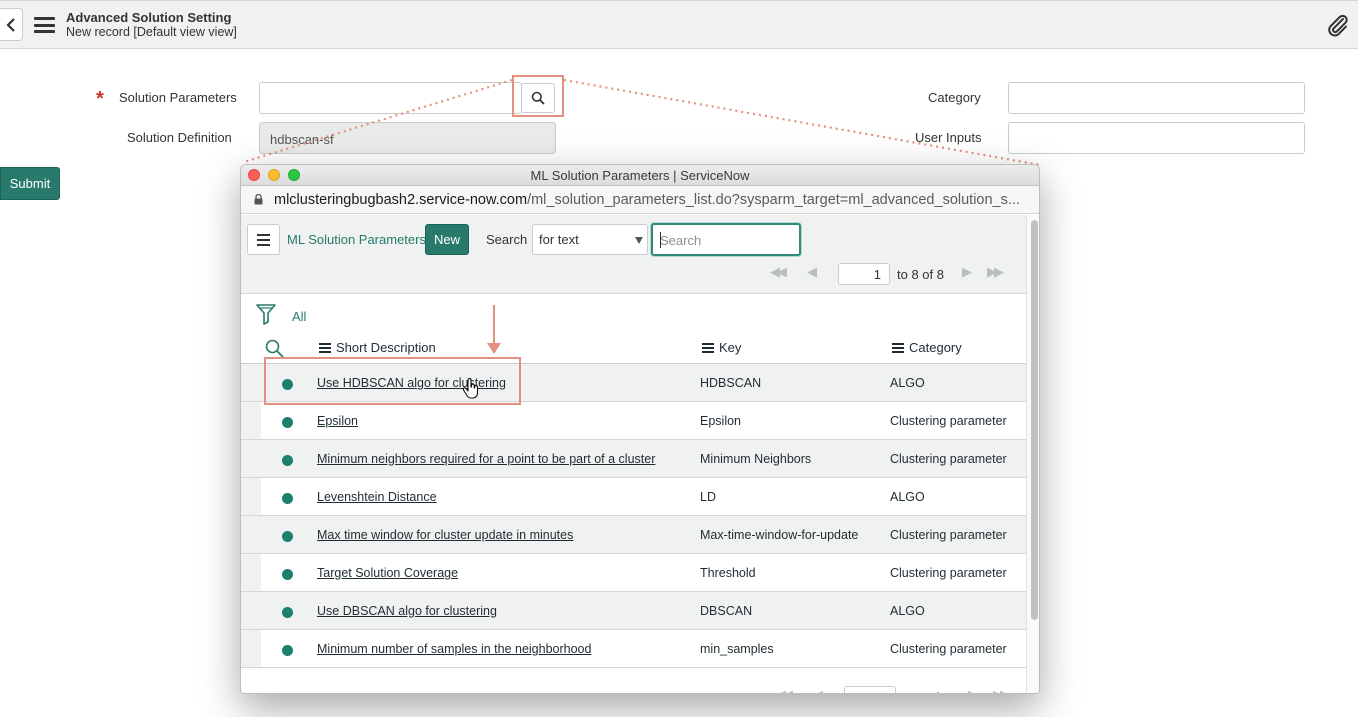  What do you see at coordinates (954, 97) in the screenshot?
I see `category-label: Category` at bounding box center [954, 97].